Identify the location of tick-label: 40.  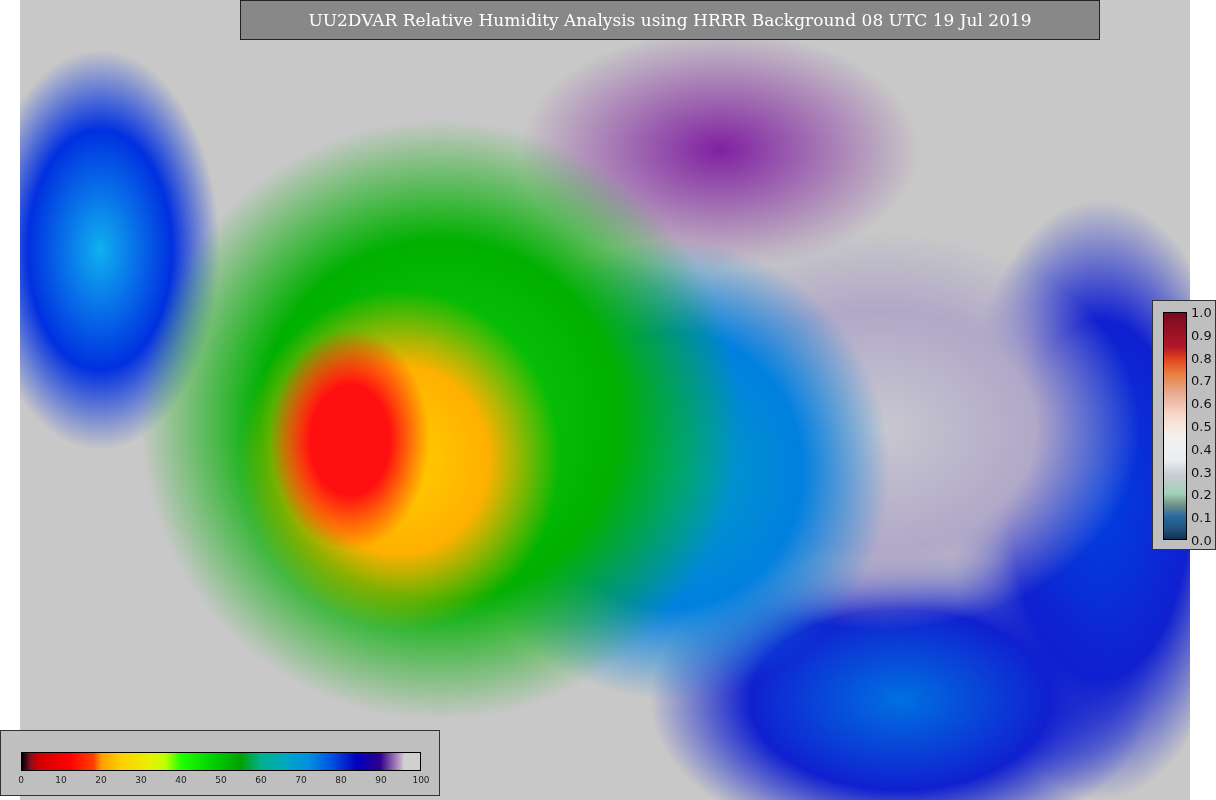
(181, 780).